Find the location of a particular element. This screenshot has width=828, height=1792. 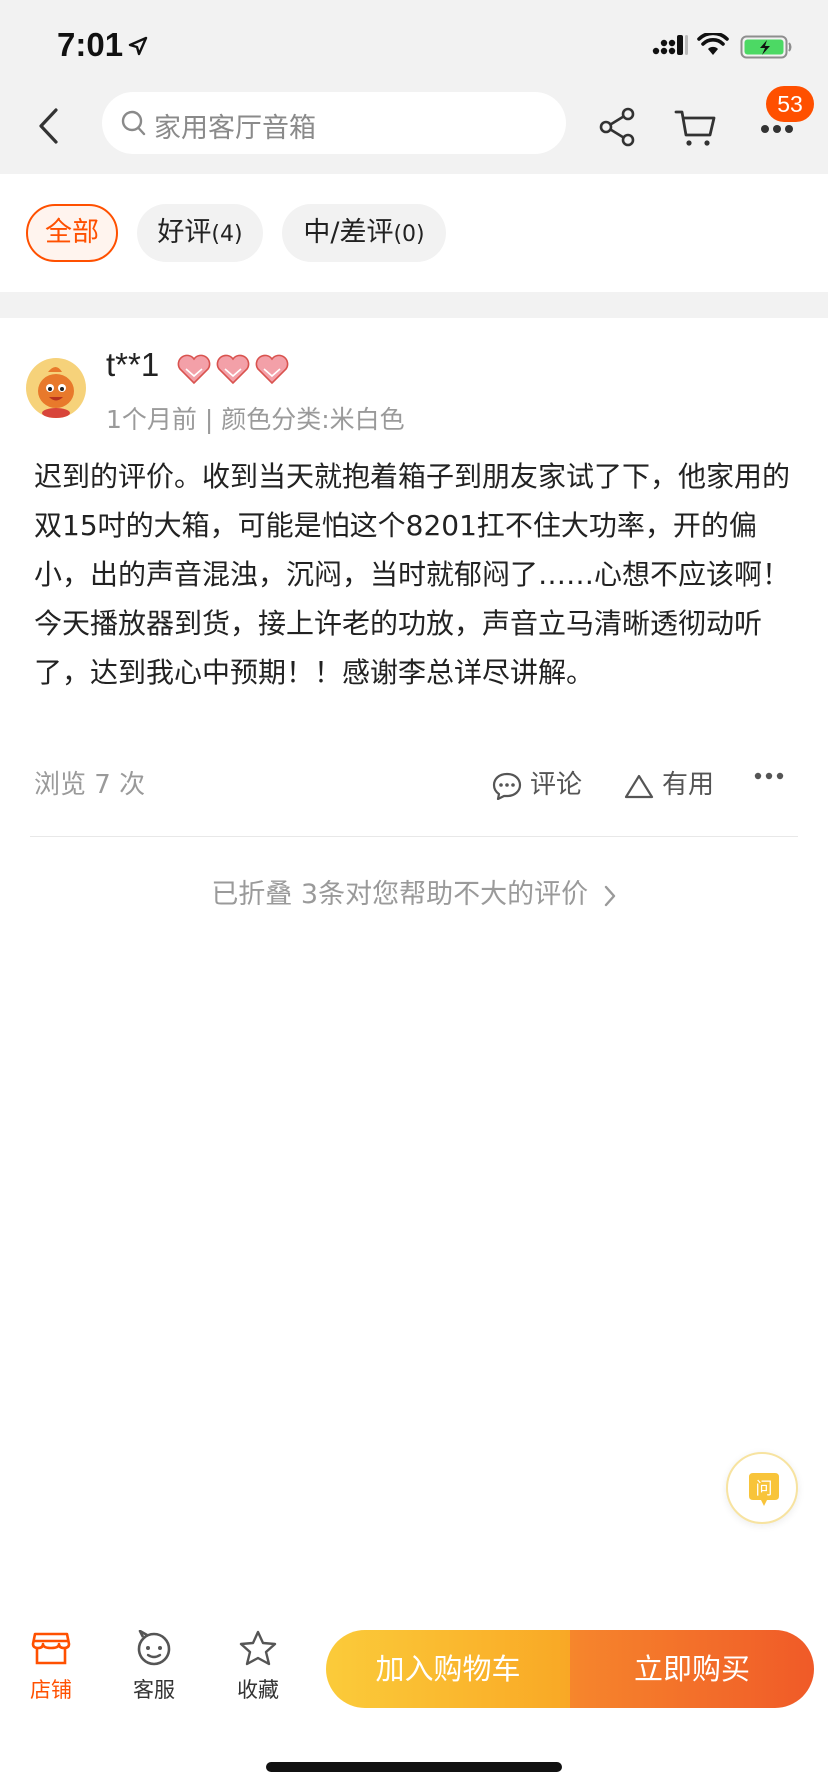

search-text: 家用客厅音箱 is located at coordinates (235, 128).